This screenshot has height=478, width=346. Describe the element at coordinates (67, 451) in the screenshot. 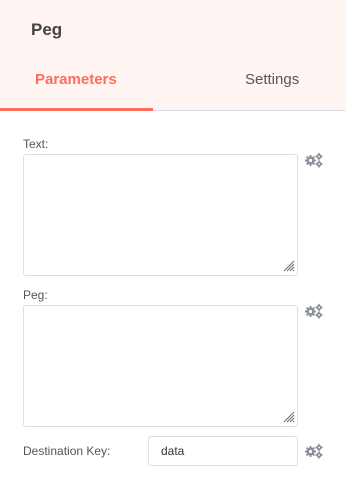

I see `destination-key-label: Destination Key:` at that location.